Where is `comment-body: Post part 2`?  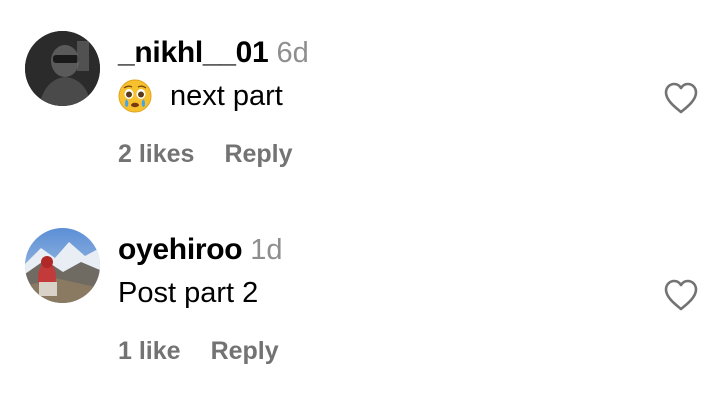 comment-body: Post part 2 is located at coordinates (188, 293).